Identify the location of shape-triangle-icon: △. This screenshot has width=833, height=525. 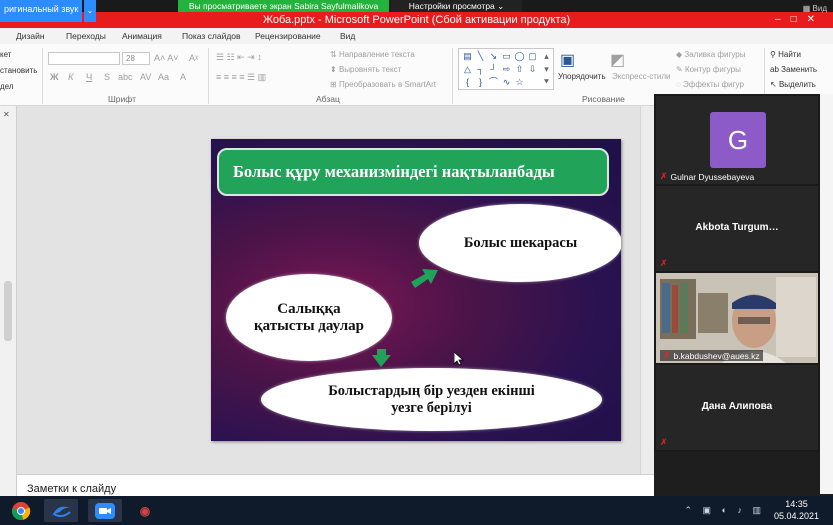
(467, 69).